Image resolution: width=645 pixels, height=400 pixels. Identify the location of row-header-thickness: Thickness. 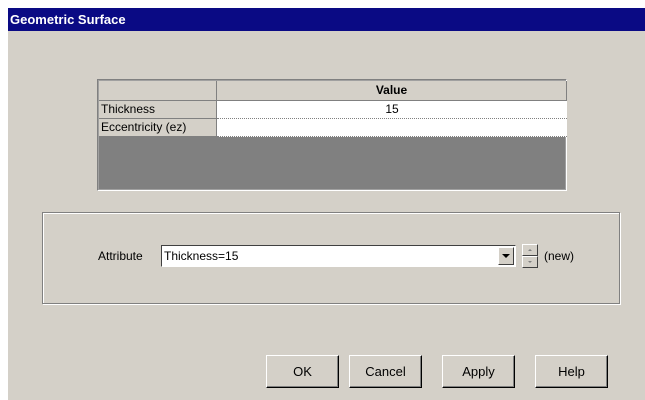
(158, 110).